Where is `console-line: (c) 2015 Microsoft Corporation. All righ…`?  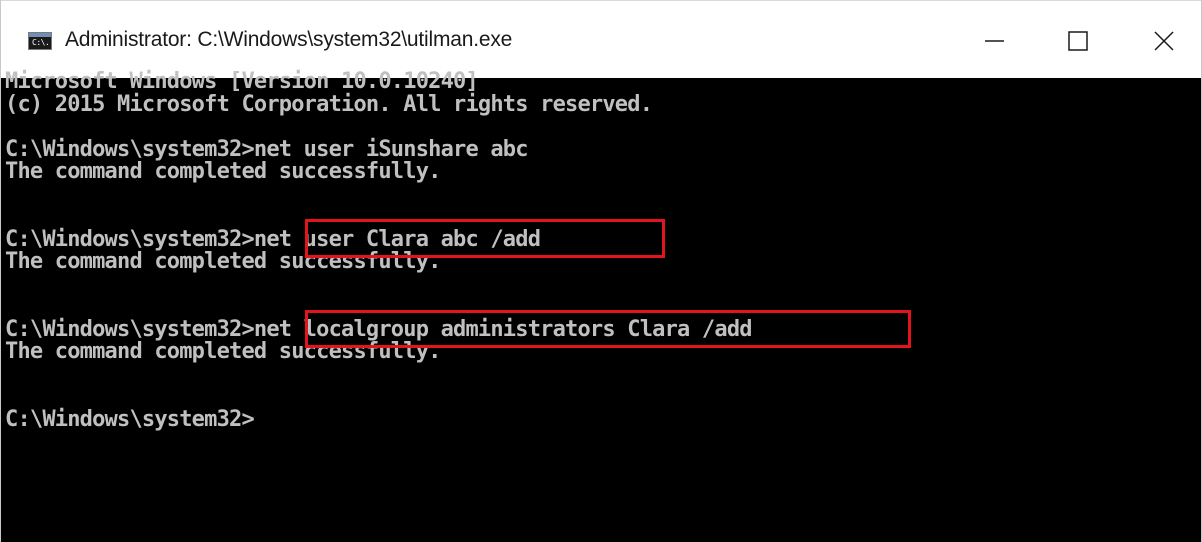 console-line: (c) 2015 Microsoft Corporation. All righ… is located at coordinates (329, 104).